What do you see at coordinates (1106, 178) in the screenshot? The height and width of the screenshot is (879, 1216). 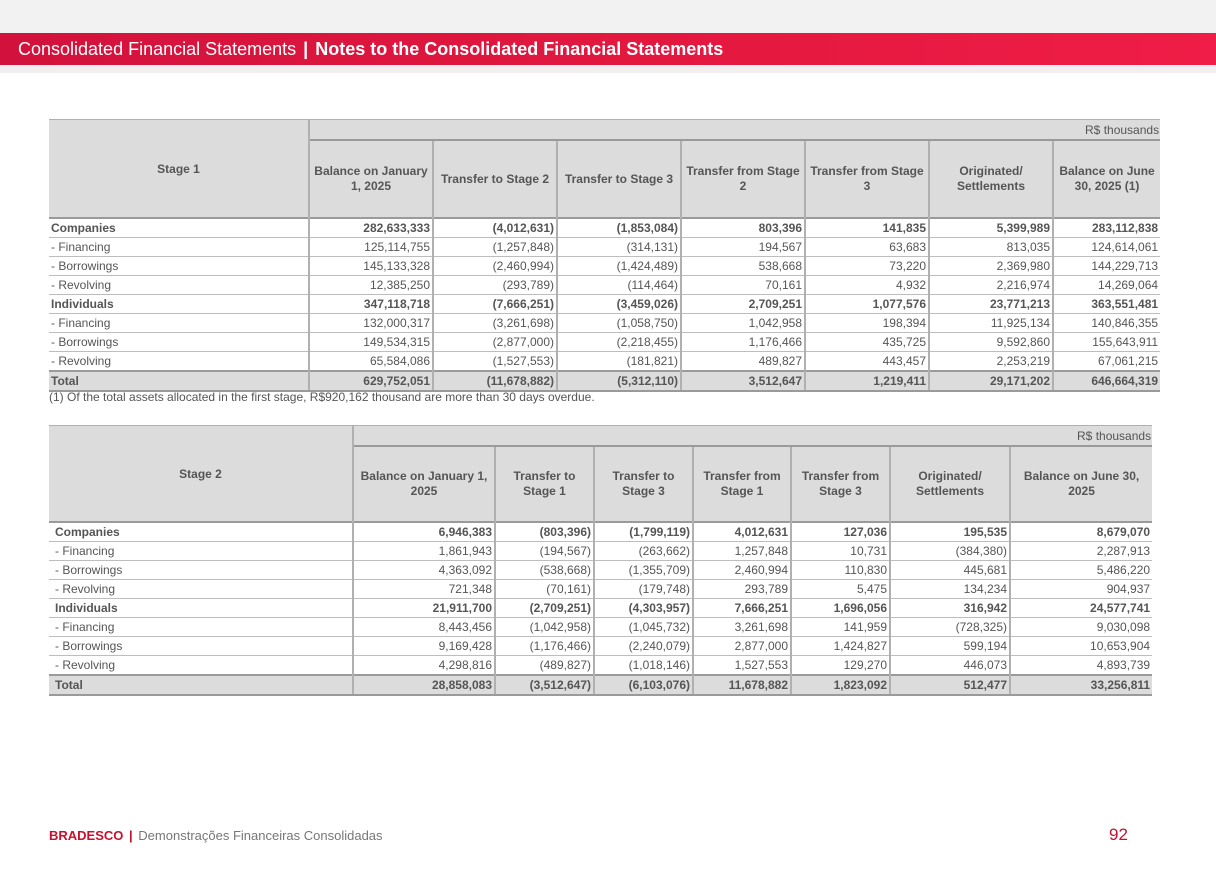 I see `column-header: Balance on June 30, 2025 (1)` at bounding box center [1106, 178].